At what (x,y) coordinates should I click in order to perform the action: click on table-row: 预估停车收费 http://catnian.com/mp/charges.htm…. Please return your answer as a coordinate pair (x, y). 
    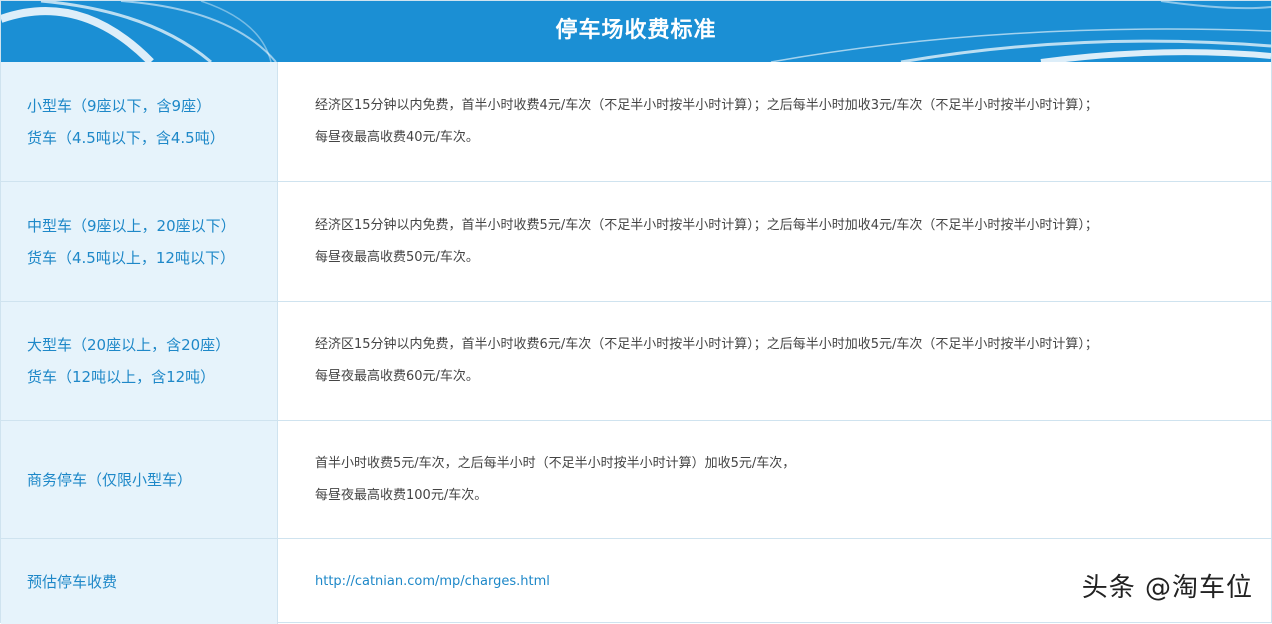
    Looking at the image, I should click on (636, 581).